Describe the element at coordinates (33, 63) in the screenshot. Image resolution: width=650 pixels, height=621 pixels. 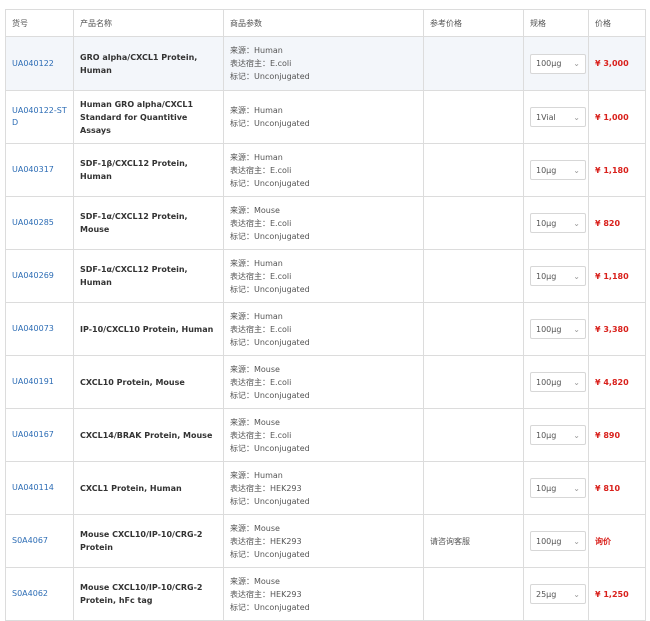
I see `product-code-link: UA040122` at that location.